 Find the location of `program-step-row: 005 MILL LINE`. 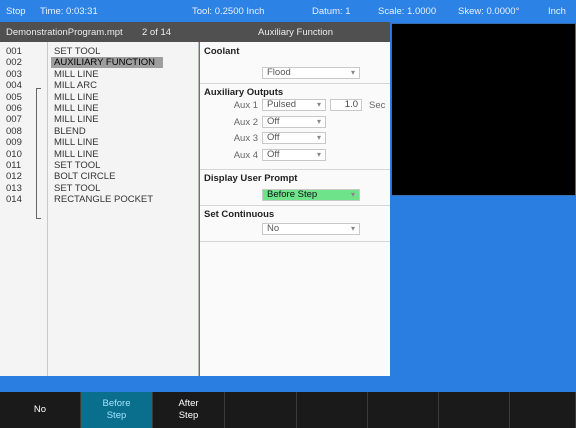

program-step-row: 005 MILL LINE is located at coordinates (99, 97).